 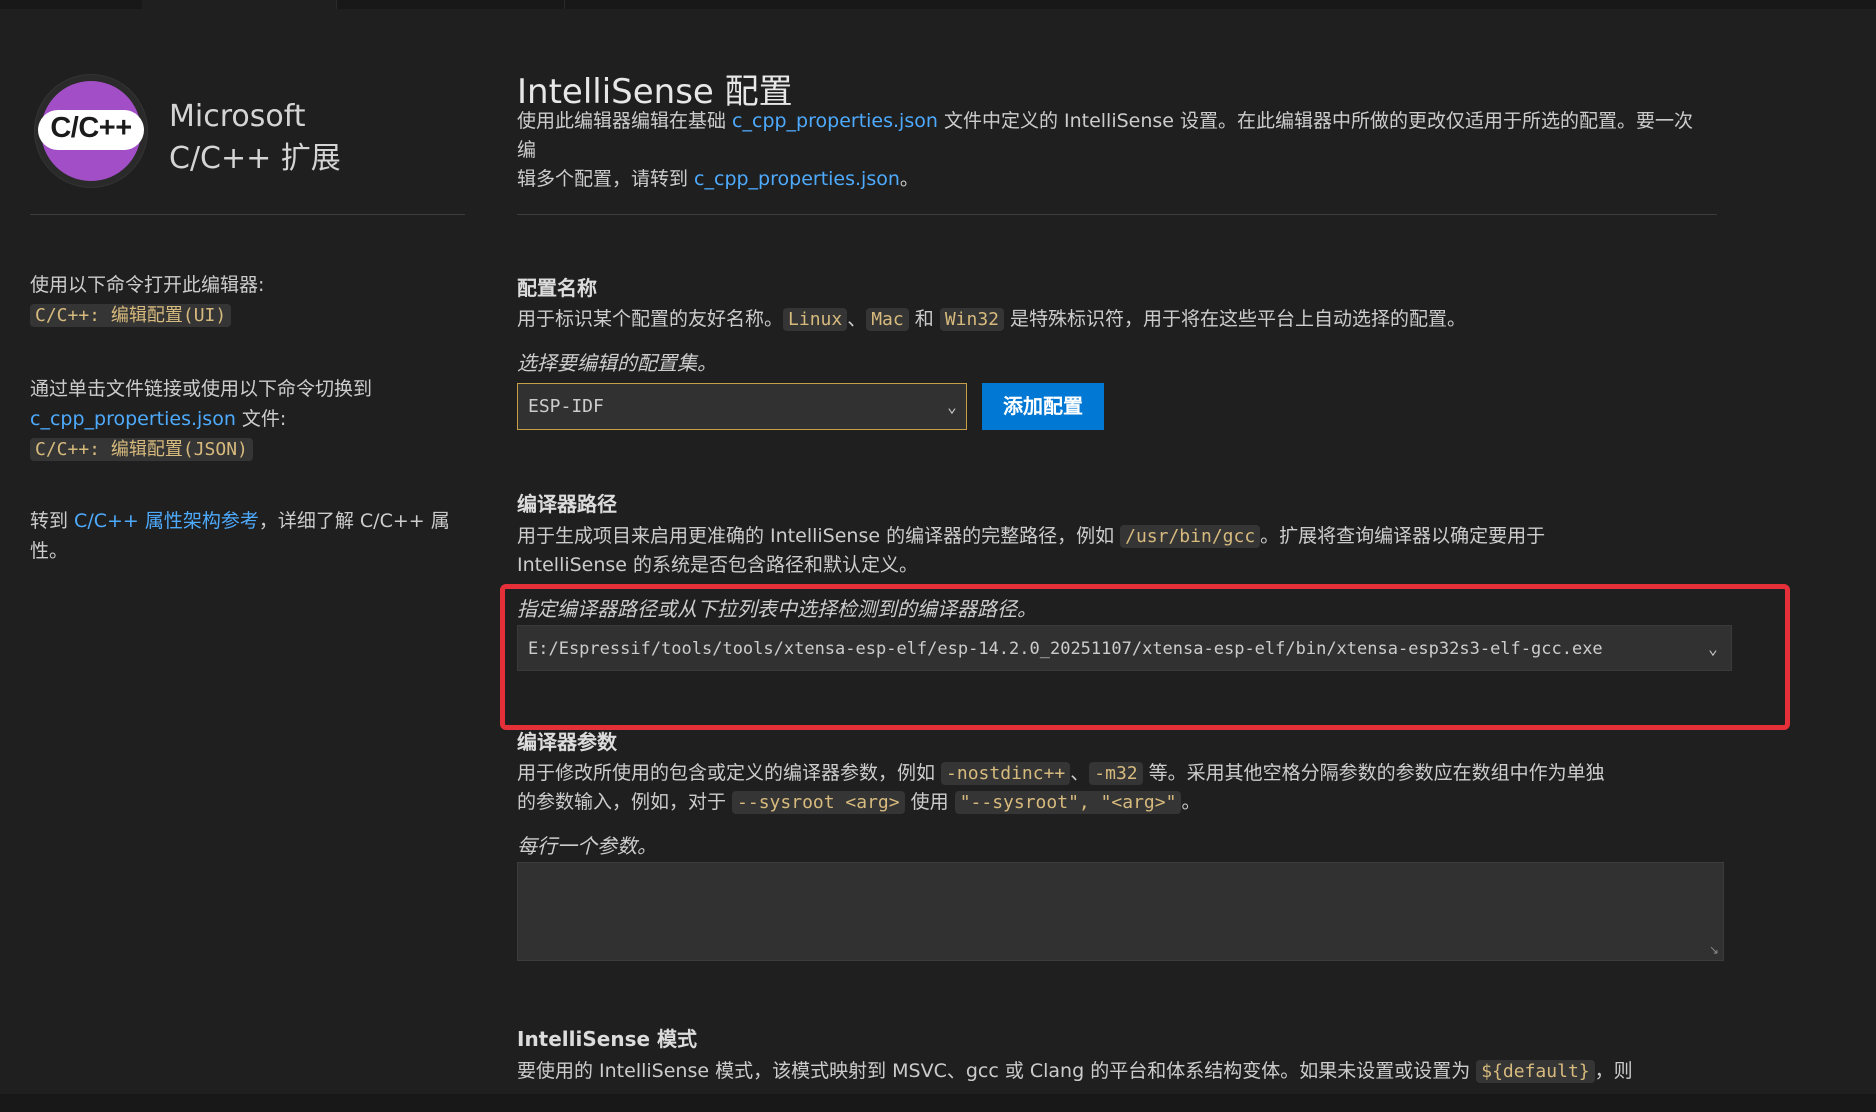 I want to click on desc-text: 辑多个配置，请转到, so click(x=606, y=179).